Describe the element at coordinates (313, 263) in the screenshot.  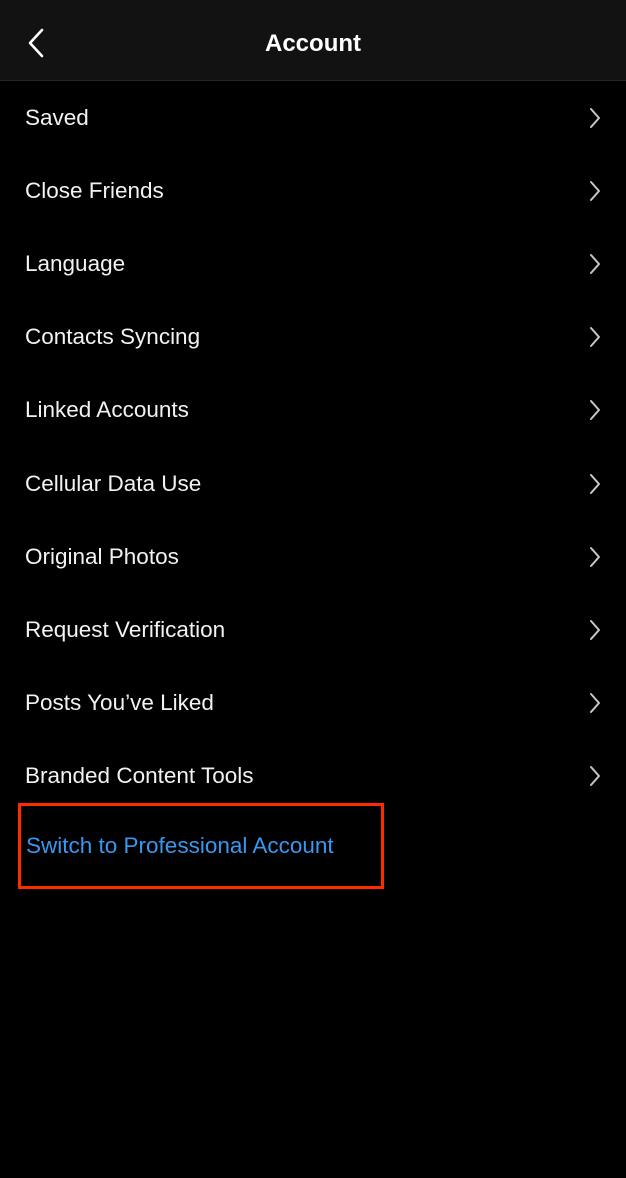
I see `menu-item-language: Language` at that location.